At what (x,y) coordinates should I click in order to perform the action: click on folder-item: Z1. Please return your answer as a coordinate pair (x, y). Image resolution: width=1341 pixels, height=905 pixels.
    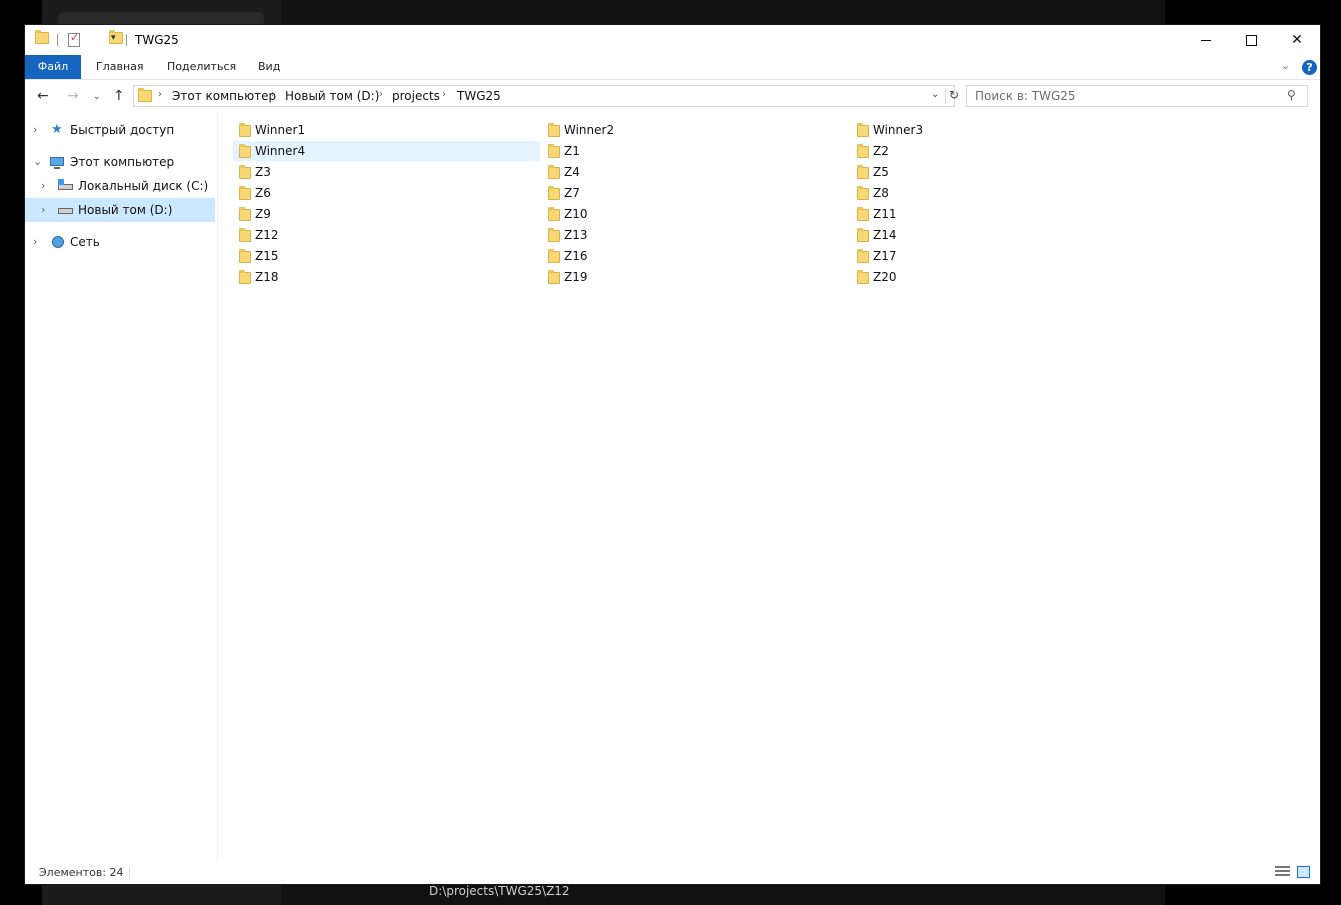
    Looking at the image, I should click on (695, 151).